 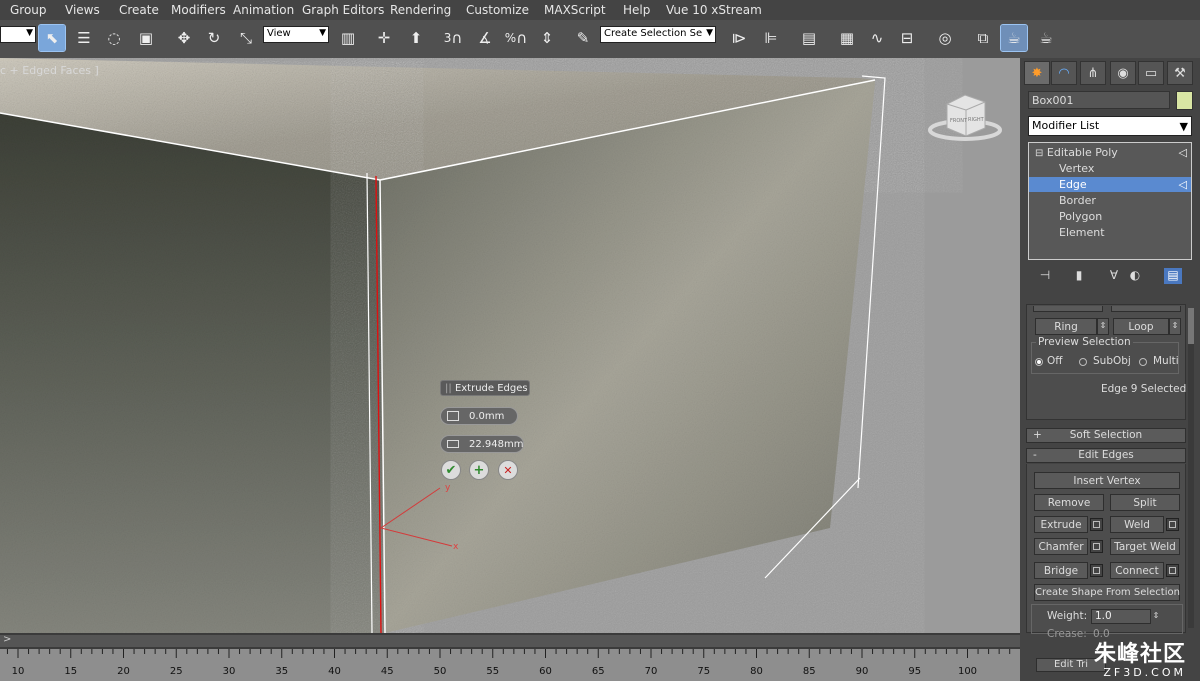 What do you see at coordinates (1121, 616) in the screenshot?
I see `weight-input: 1.0` at bounding box center [1121, 616].